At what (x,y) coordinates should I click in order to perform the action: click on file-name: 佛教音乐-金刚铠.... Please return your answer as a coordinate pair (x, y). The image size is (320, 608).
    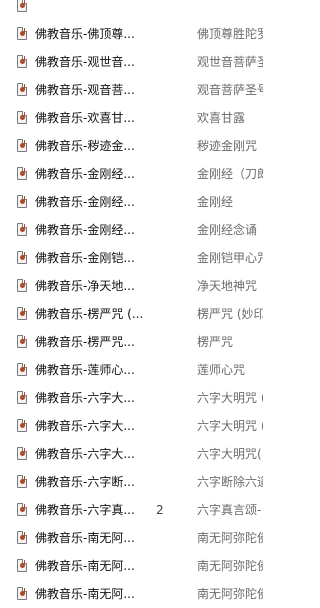
    Looking at the image, I should click on (85, 258).